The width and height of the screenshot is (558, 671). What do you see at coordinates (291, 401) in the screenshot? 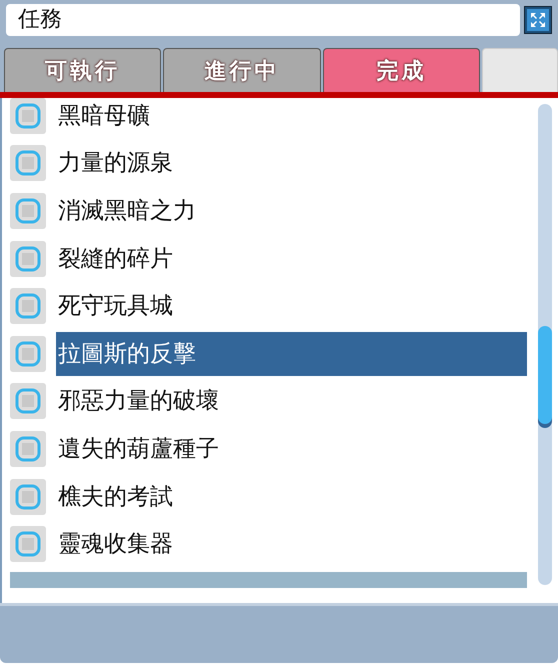
I see `quest-item: 邪惡力量的破壞` at bounding box center [291, 401].